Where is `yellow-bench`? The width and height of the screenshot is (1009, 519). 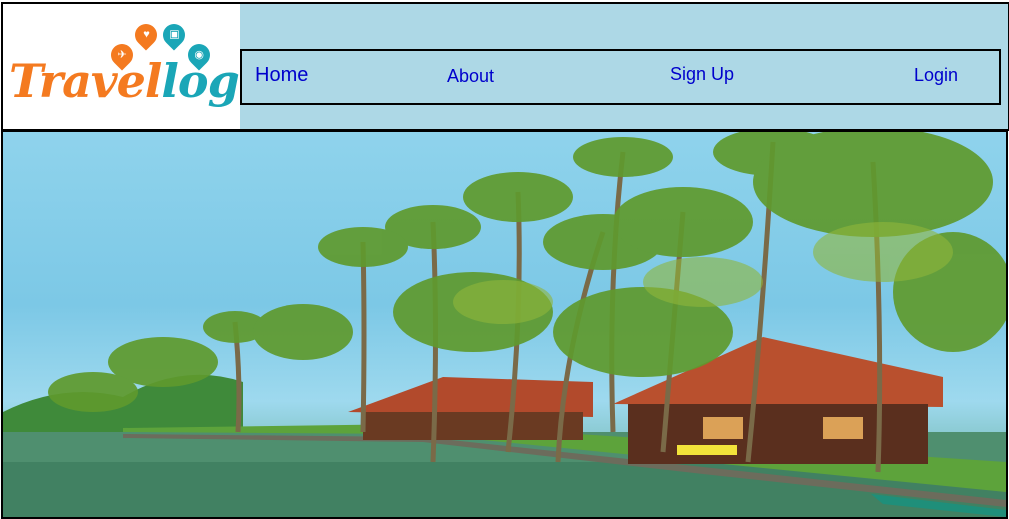 yellow-bench is located at coordinates (707, 450).